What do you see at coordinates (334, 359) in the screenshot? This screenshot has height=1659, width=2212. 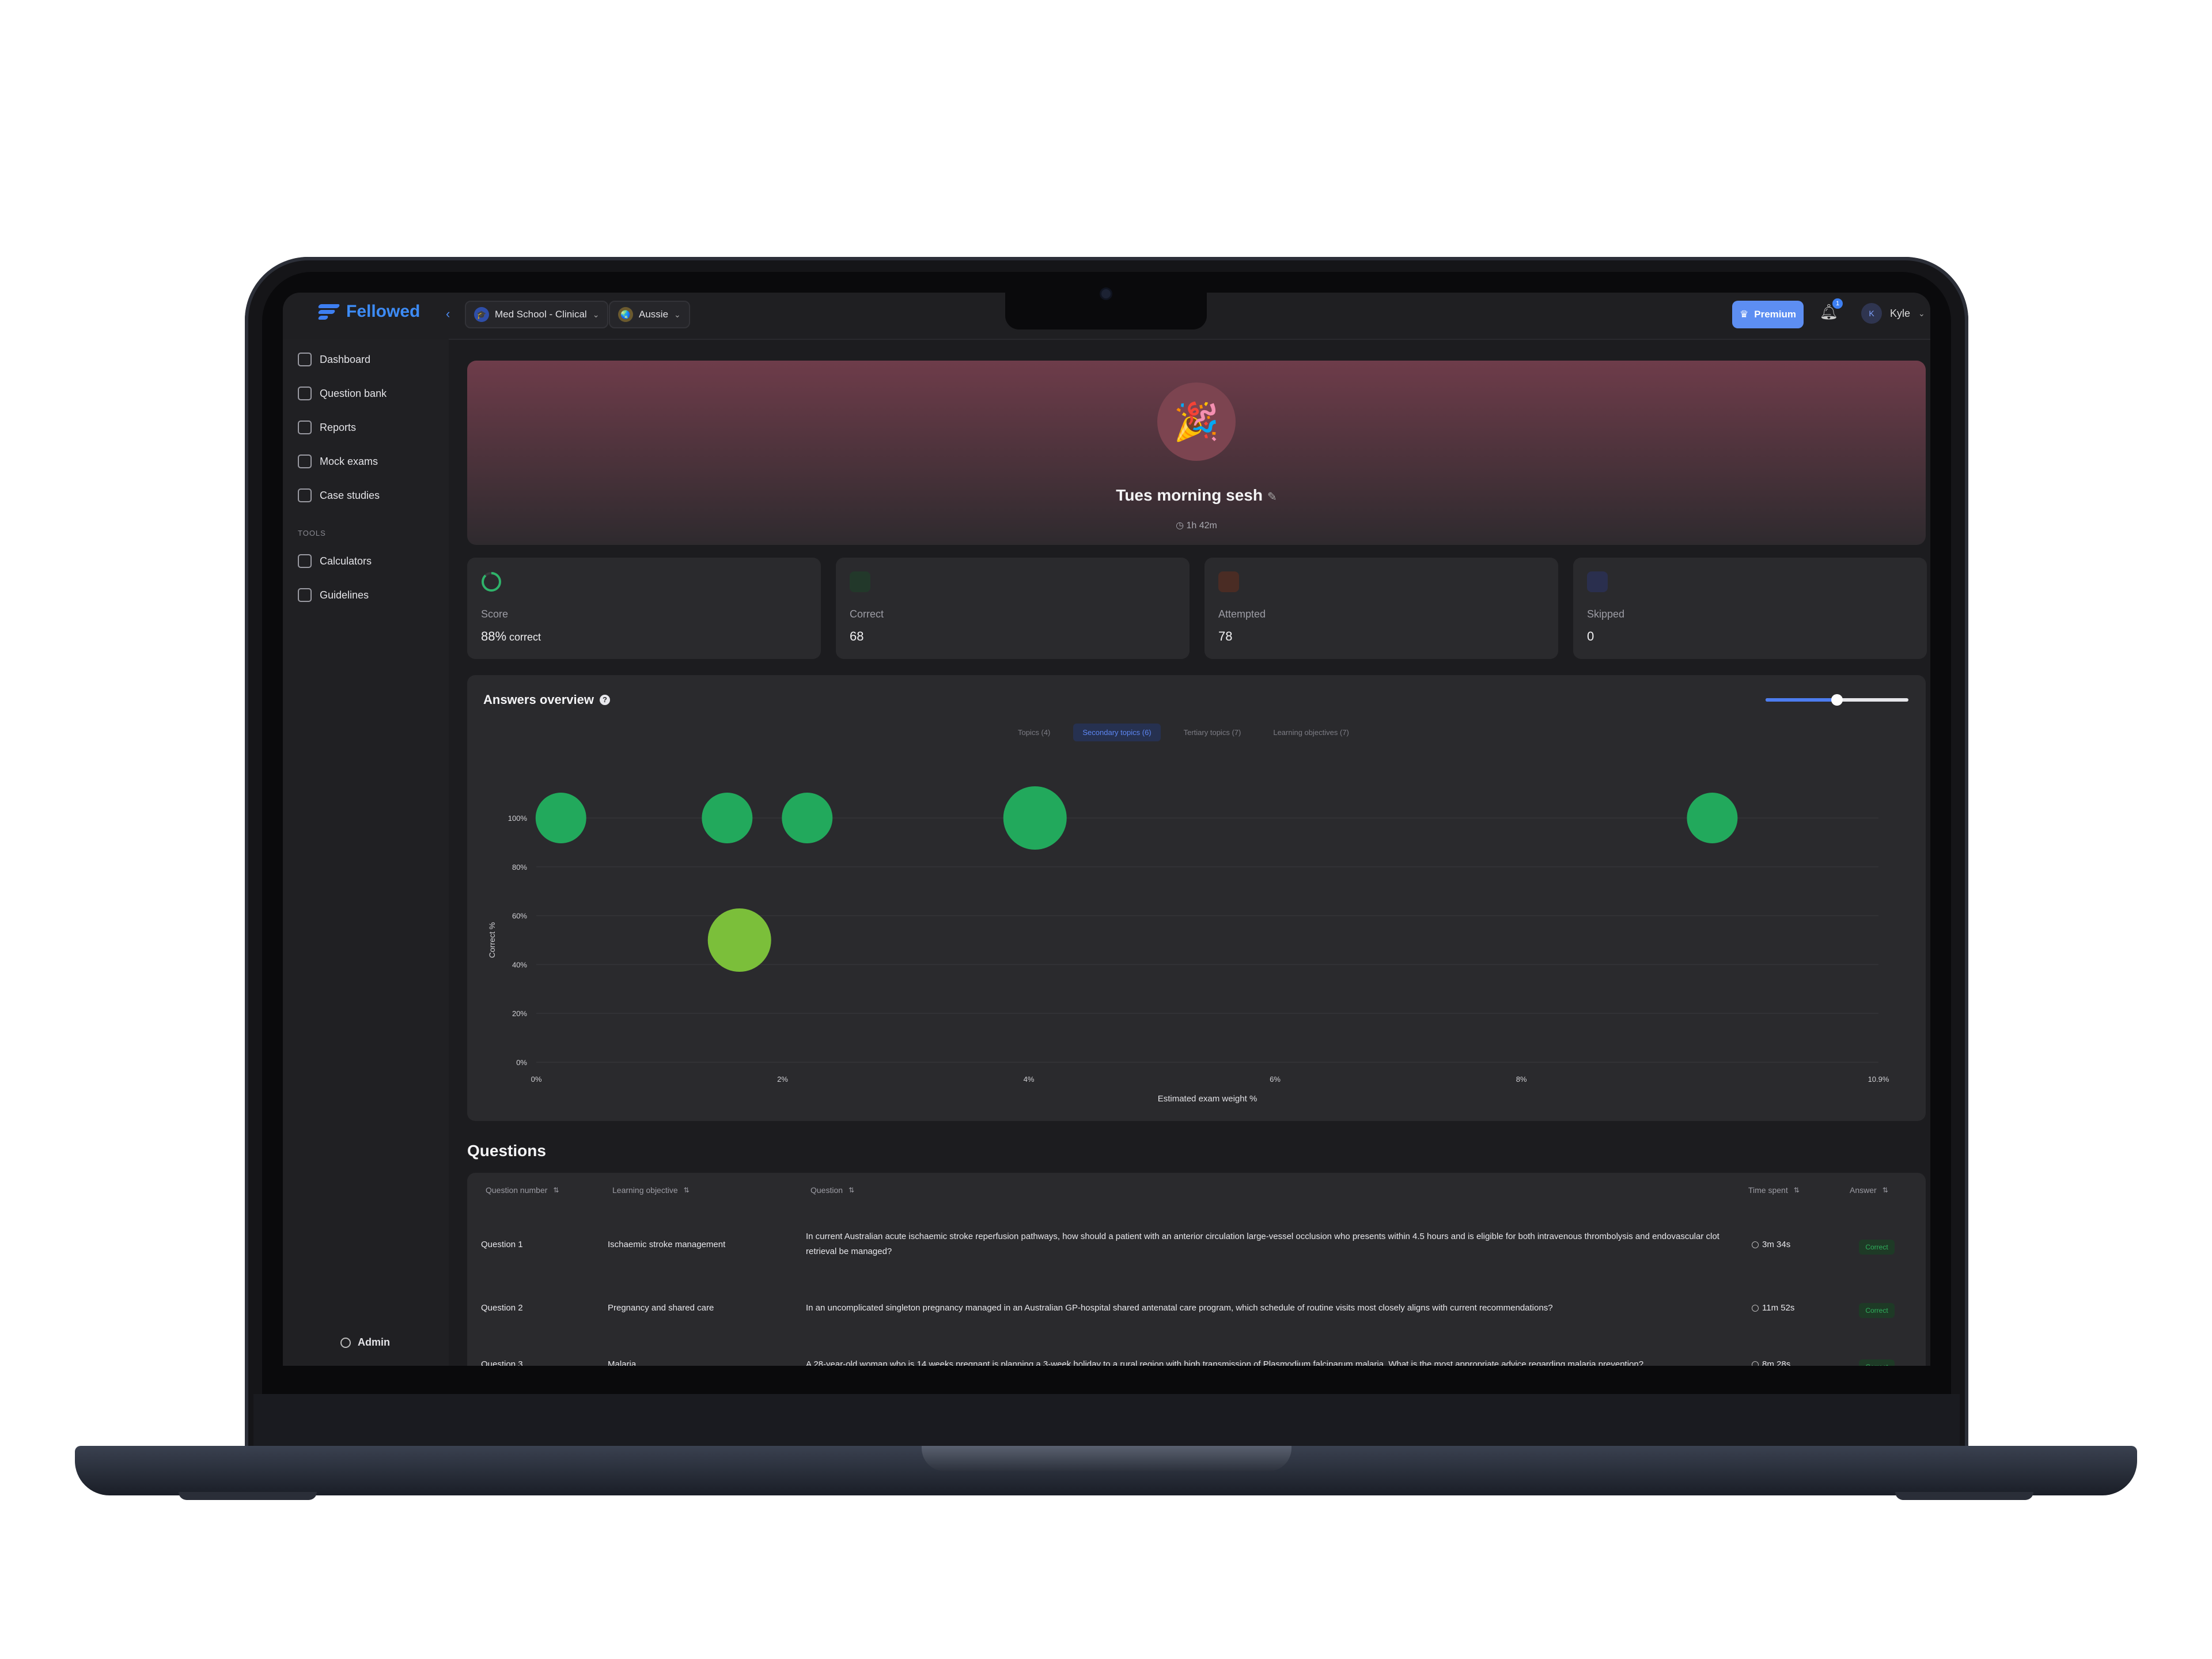 I see `sidebar-item-dashboard: Dashboard` at bounding box center [334, 359].